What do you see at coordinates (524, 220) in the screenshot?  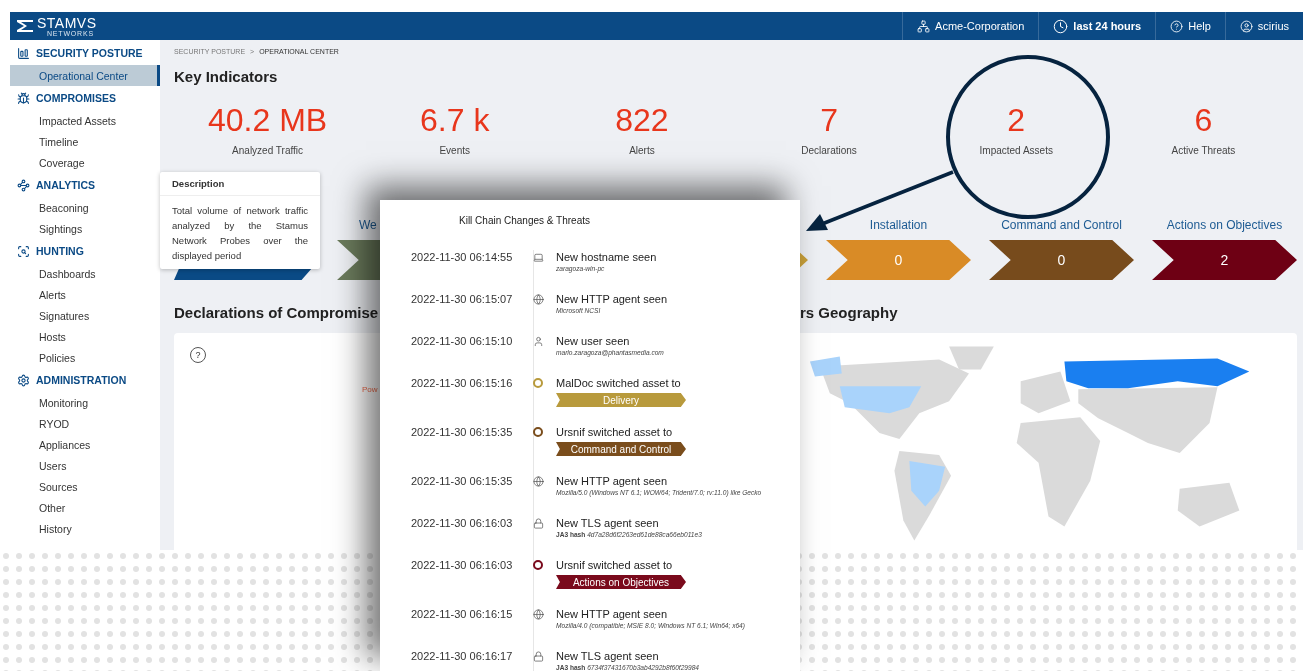 I see `popup-title: Kill Chain Changes & Threats` at bounding box center [524, 220].